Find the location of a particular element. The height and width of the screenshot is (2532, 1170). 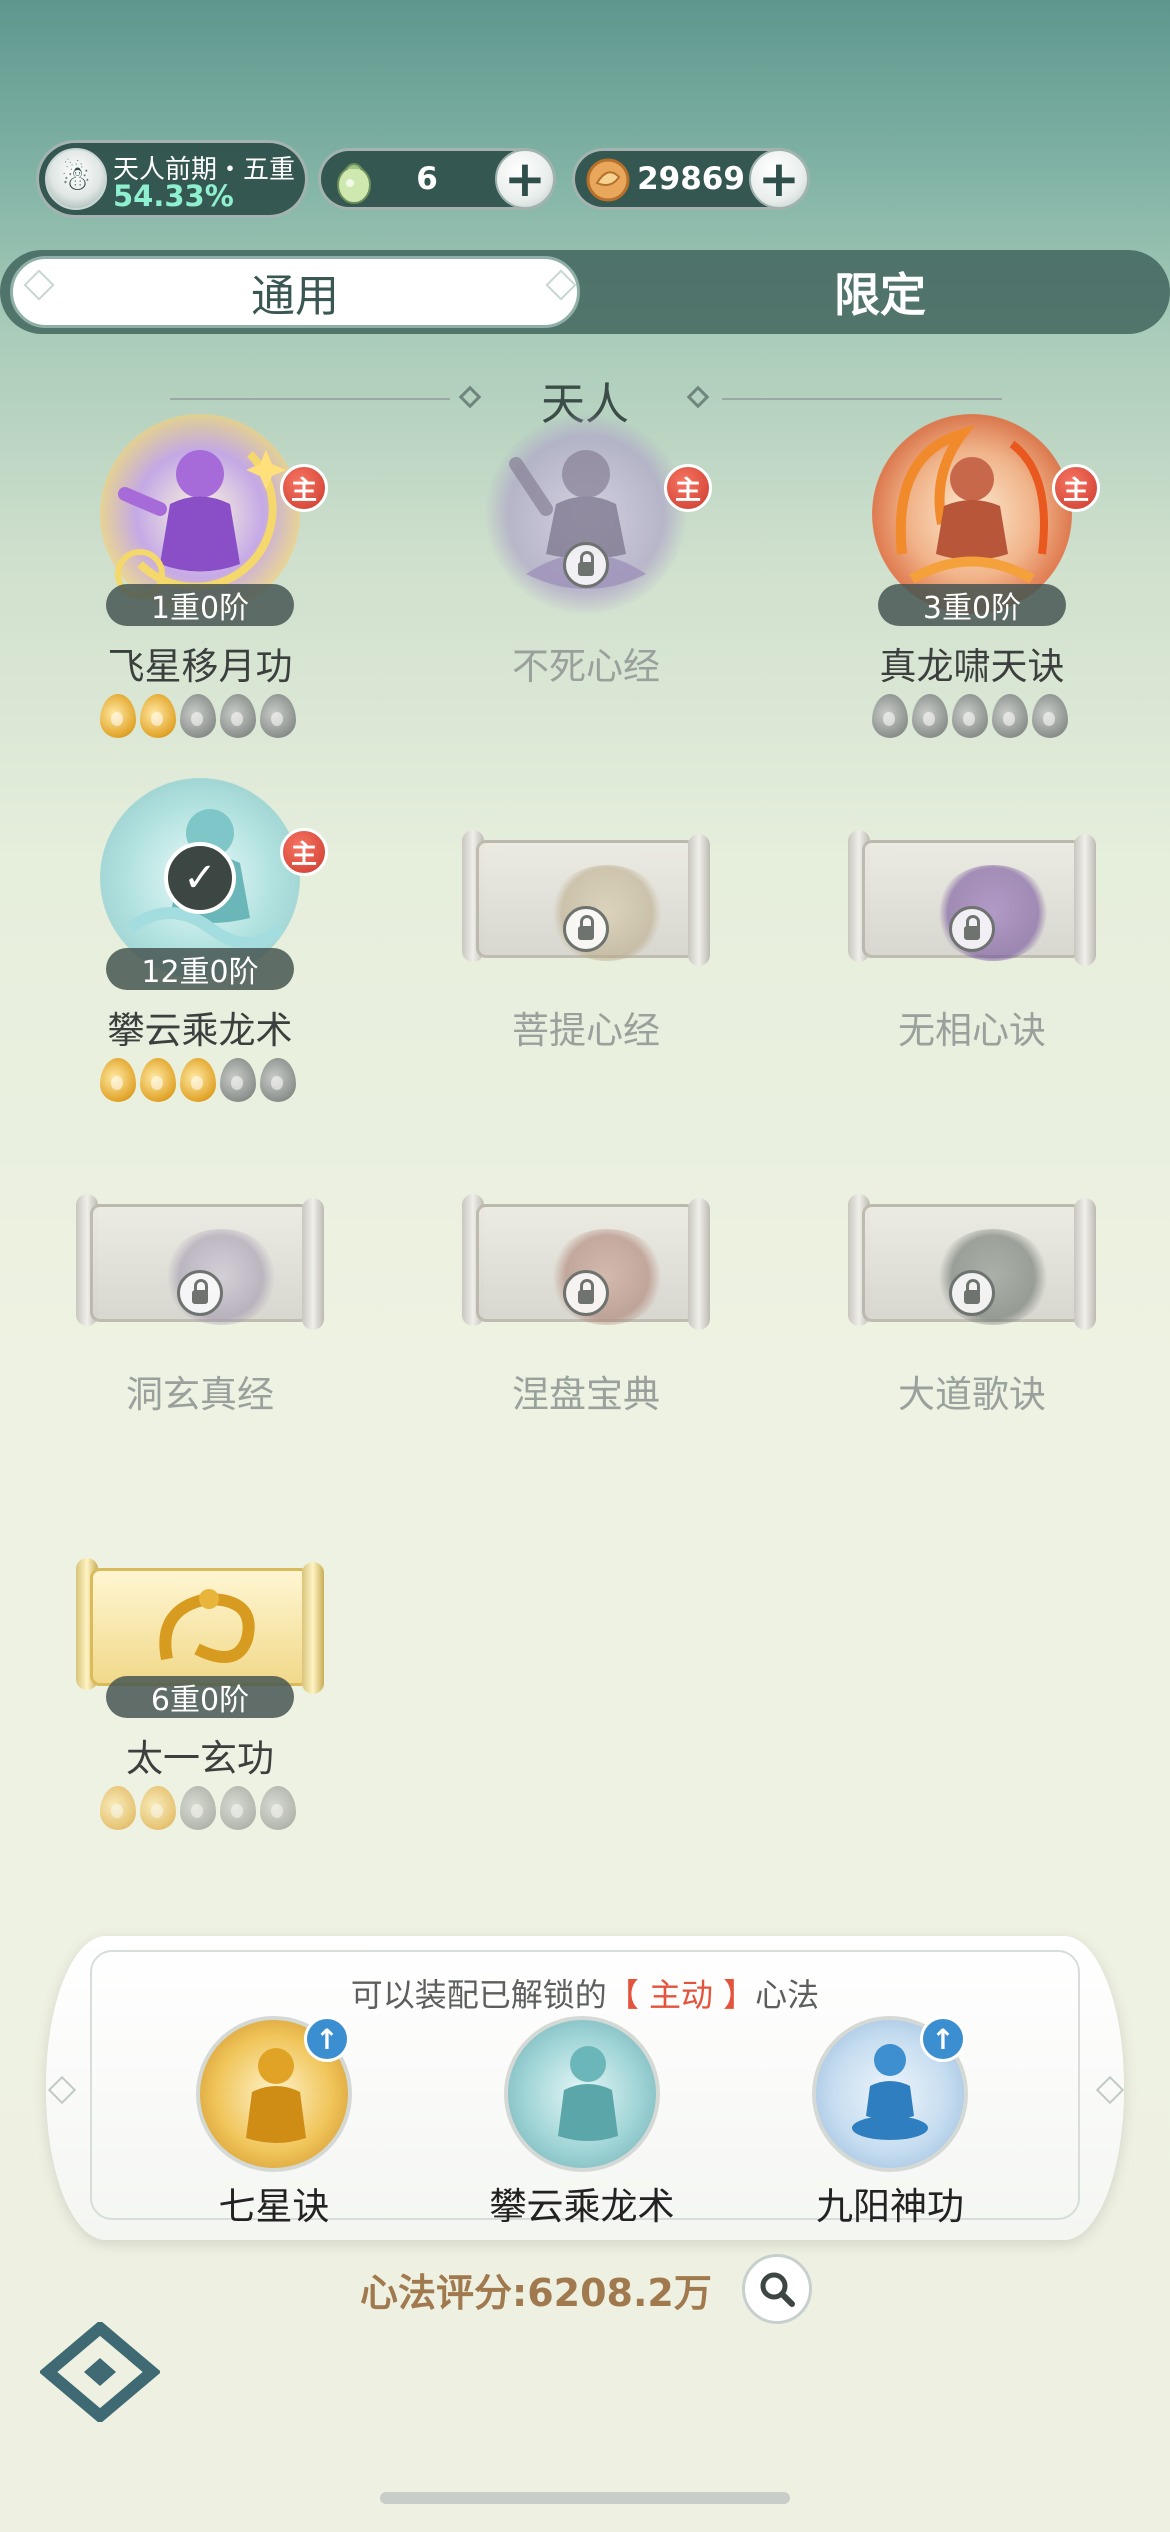

resource-coin-pill: 29869 + is located at coordinates (691, 179).